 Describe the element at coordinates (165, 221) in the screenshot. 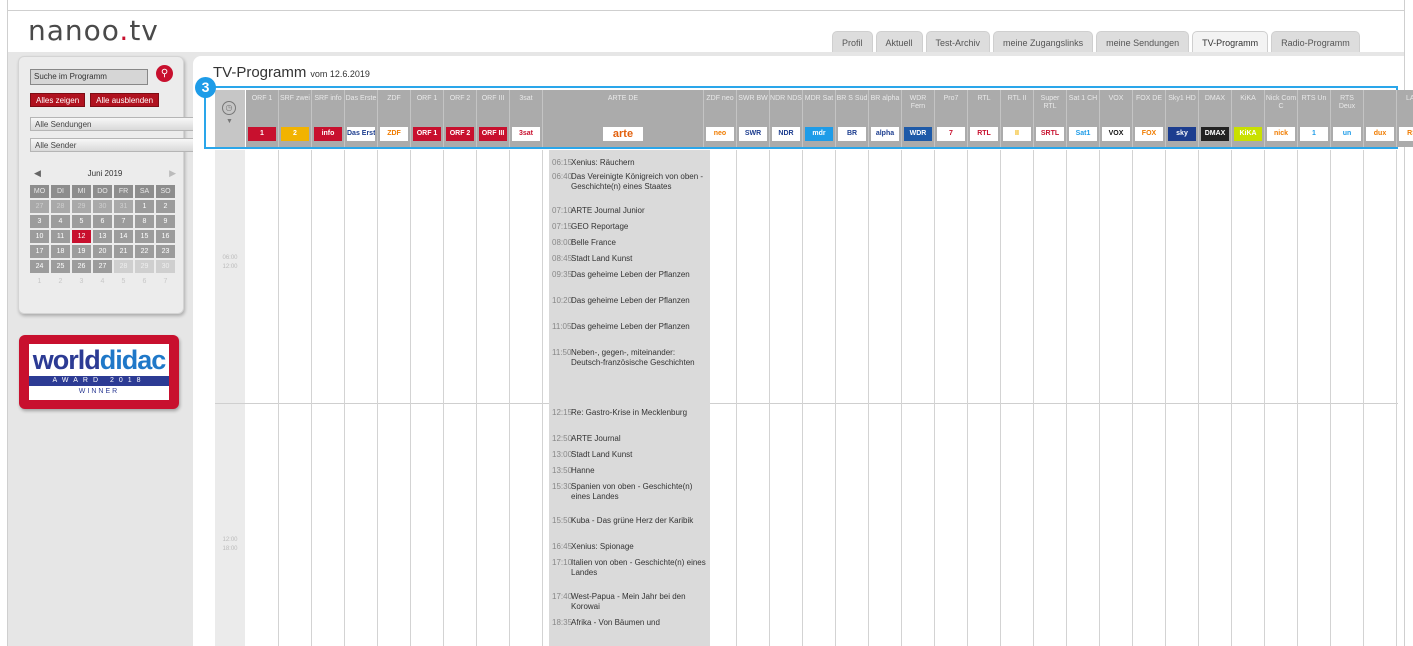

I see `calendar-day: 9` at that location.